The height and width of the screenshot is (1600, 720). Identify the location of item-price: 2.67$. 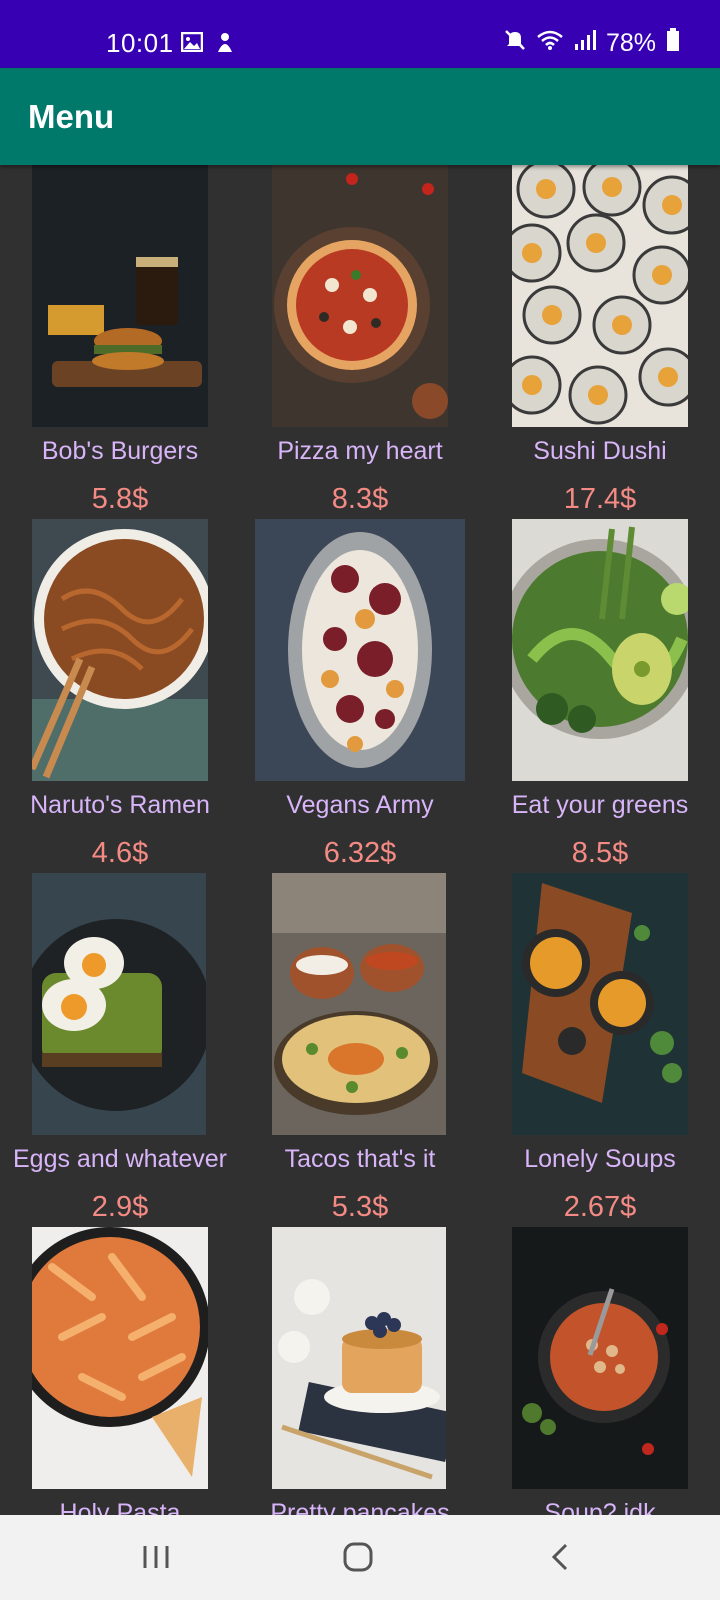
(600, 1207).